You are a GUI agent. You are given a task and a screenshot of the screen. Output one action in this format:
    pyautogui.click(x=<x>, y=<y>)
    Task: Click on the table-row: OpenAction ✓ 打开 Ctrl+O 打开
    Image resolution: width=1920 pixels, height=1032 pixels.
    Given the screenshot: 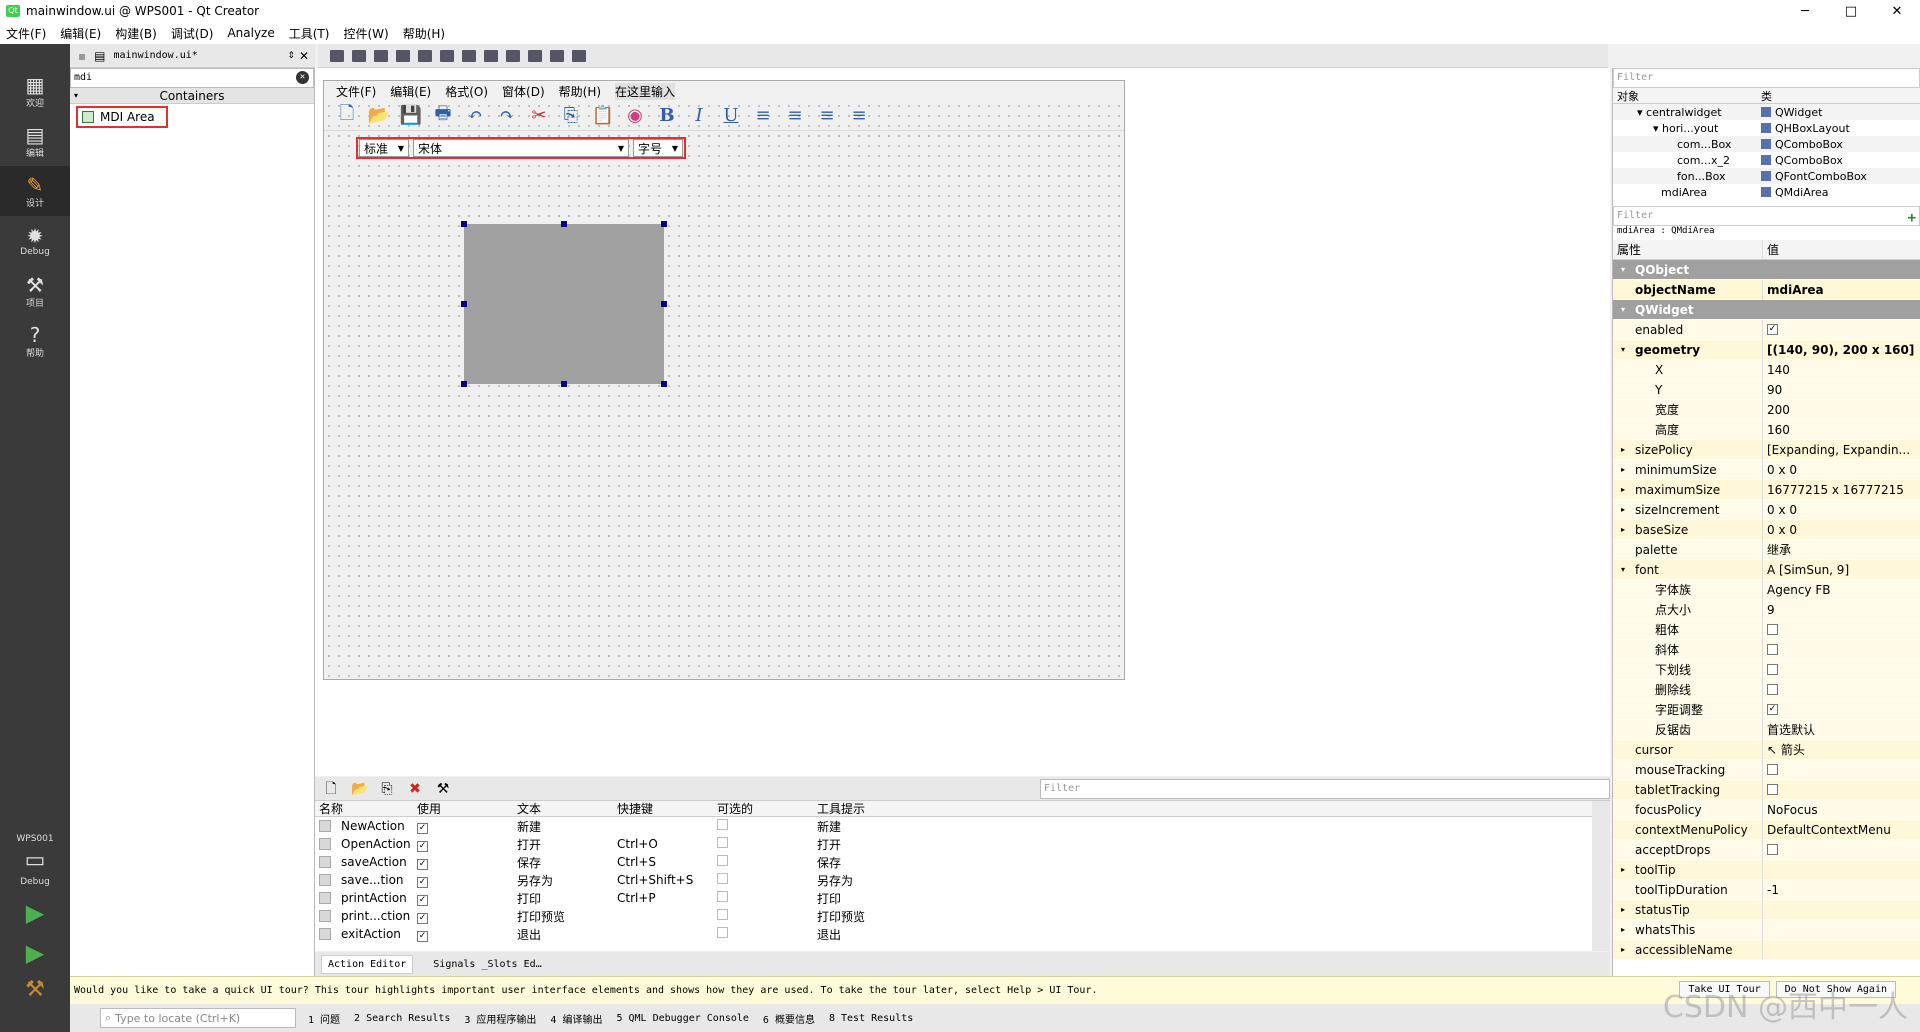 What is the action you would take?
    pyautogui.click(x=953, y=844)
    